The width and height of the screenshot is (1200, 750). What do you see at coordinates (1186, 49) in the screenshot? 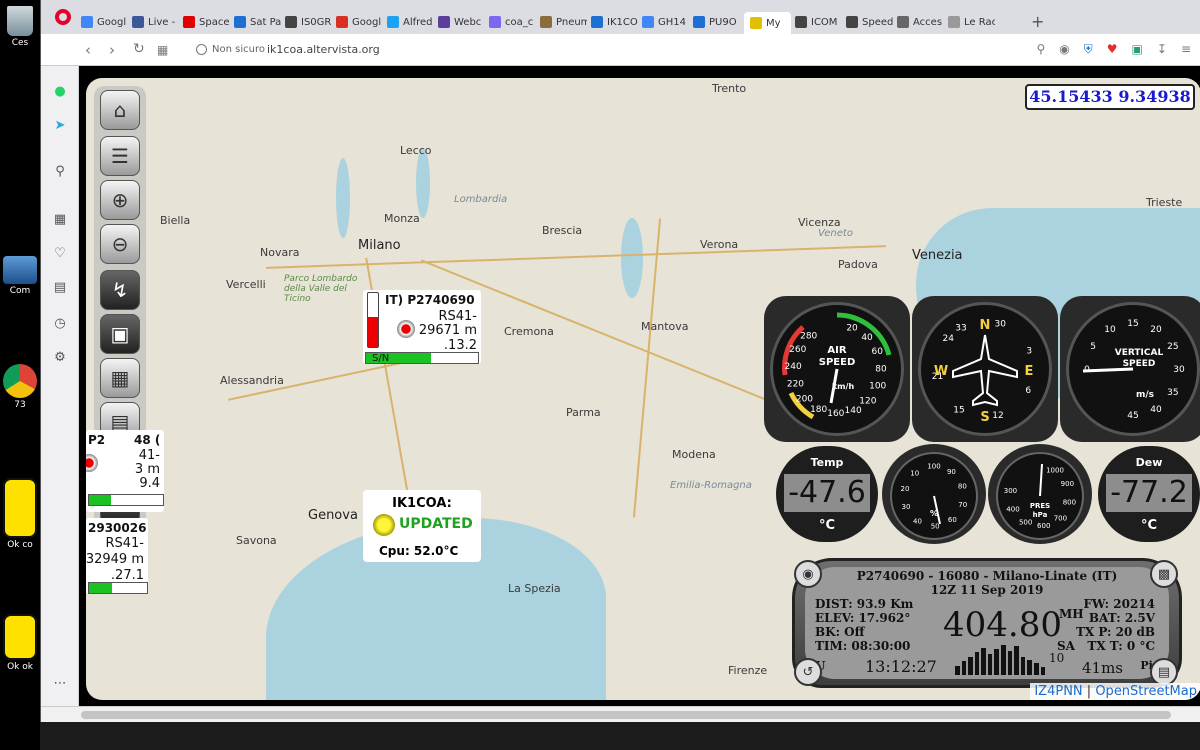
I see `menu-icon: ≡` at bounding box center [1186, 49].